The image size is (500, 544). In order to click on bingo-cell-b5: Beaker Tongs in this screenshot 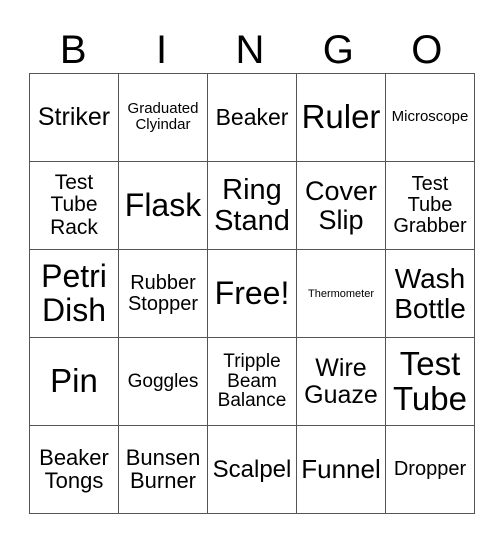, I will do `click(74, 469)`.